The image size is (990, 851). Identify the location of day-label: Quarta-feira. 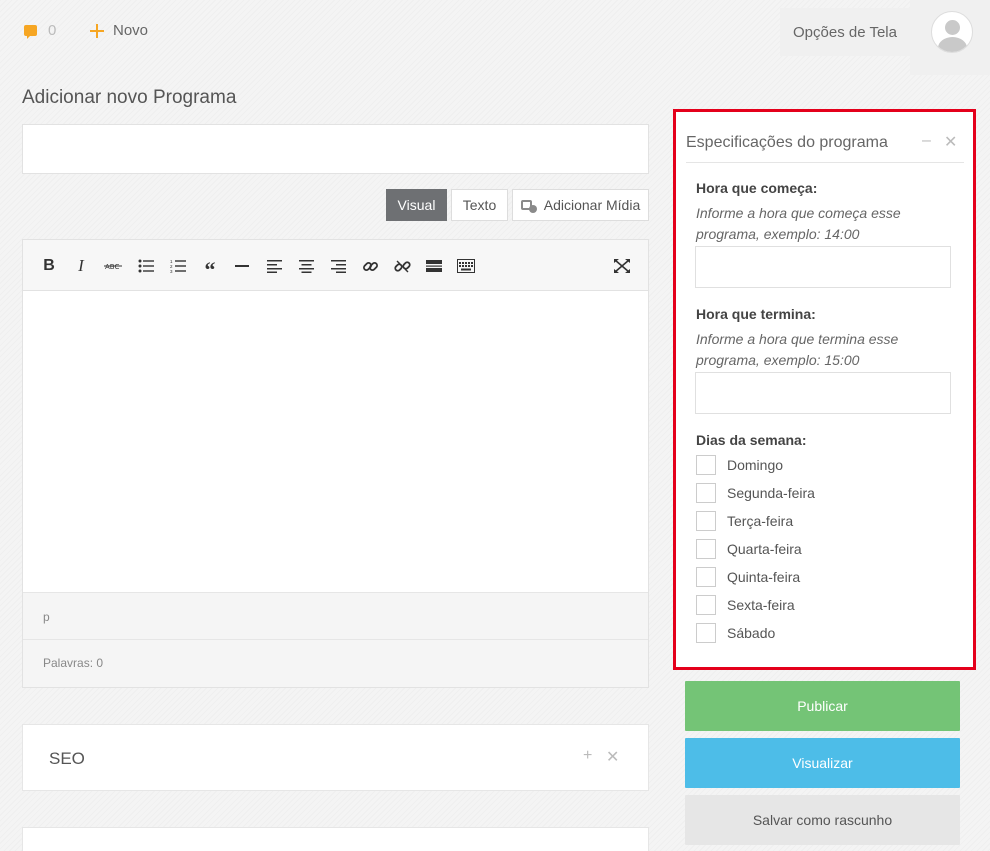
(764, 549).